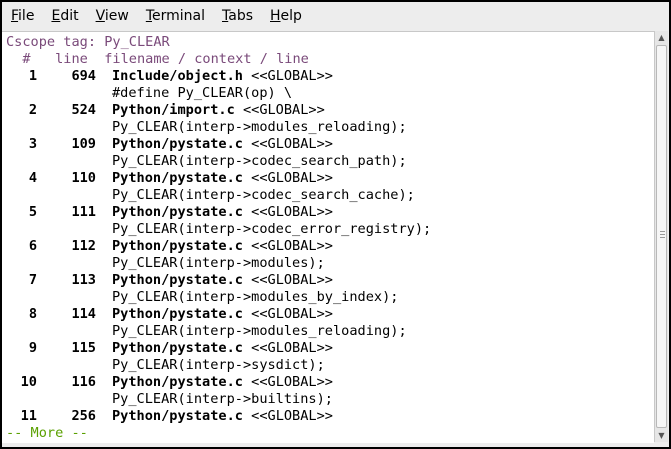  I want to click on menu-edit: Edit, so click(64, 16).